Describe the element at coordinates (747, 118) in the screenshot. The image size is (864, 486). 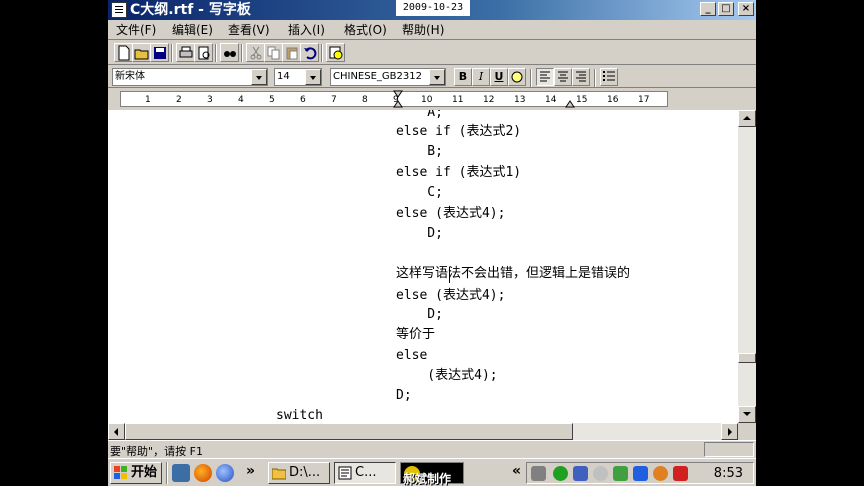
I see `scroll-up-button` at that location.